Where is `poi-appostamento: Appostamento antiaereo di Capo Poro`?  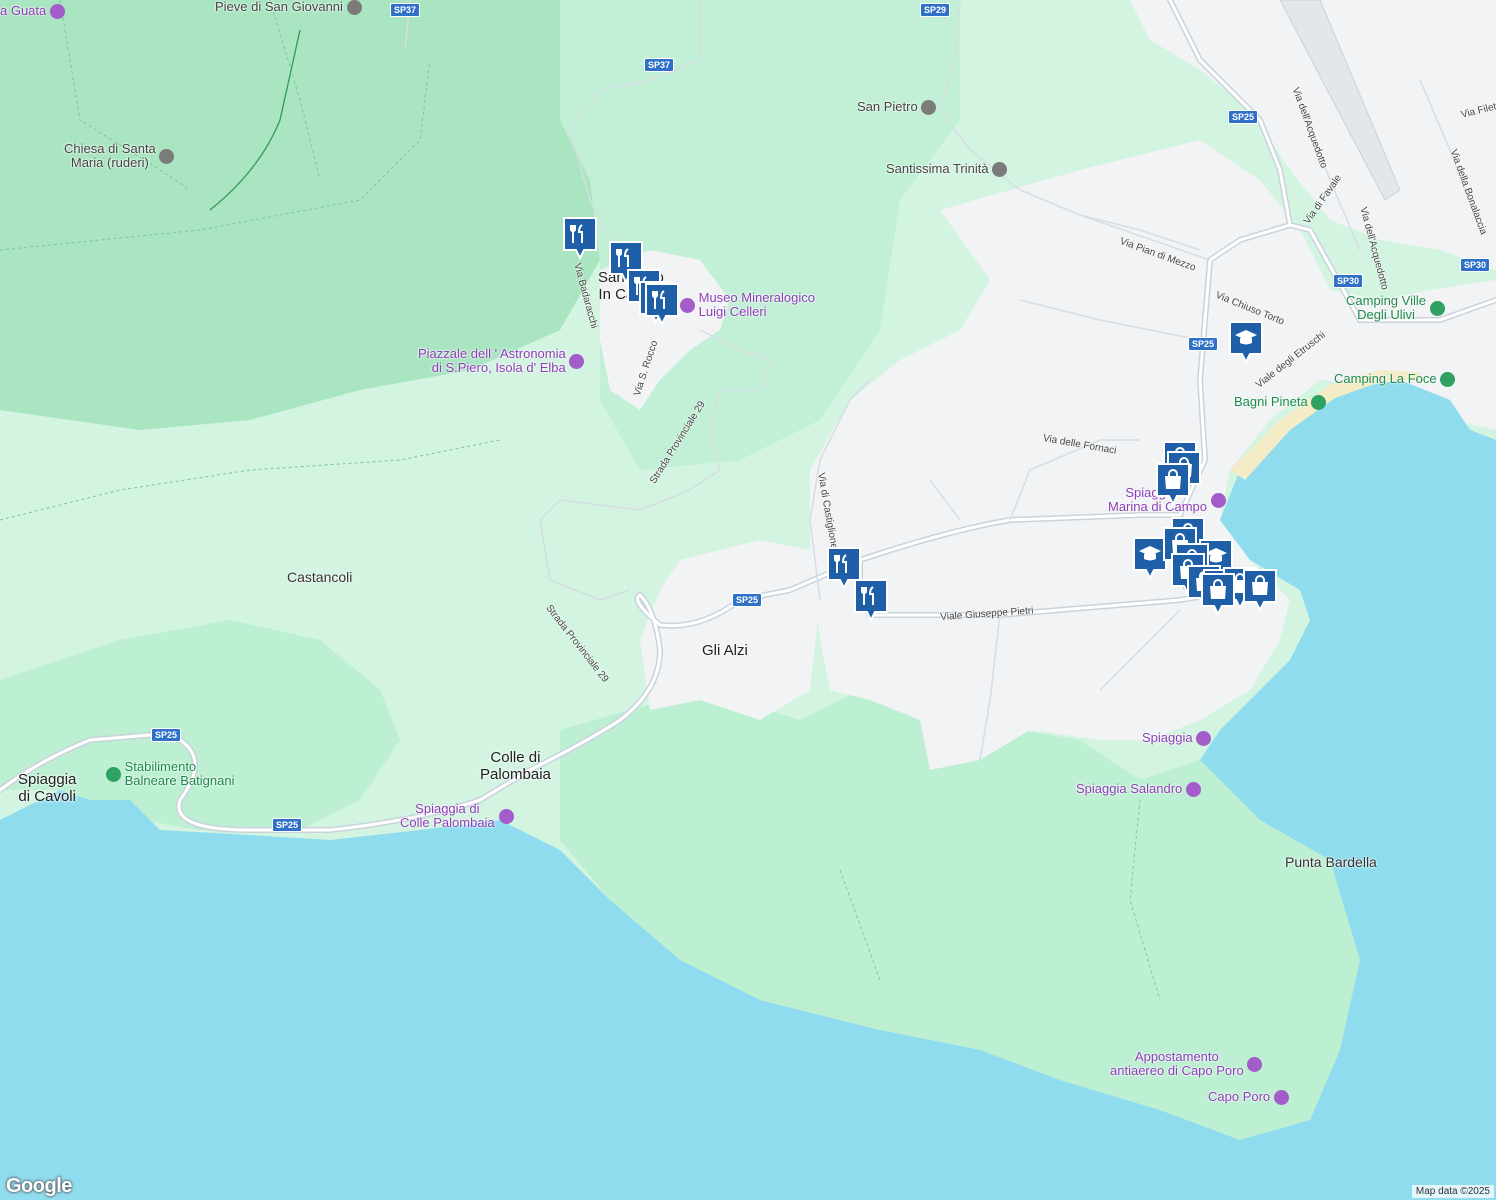 poi-appostamento: Appostamento antiaereo di Capo Poro is located at coordinates (1186, 1064).